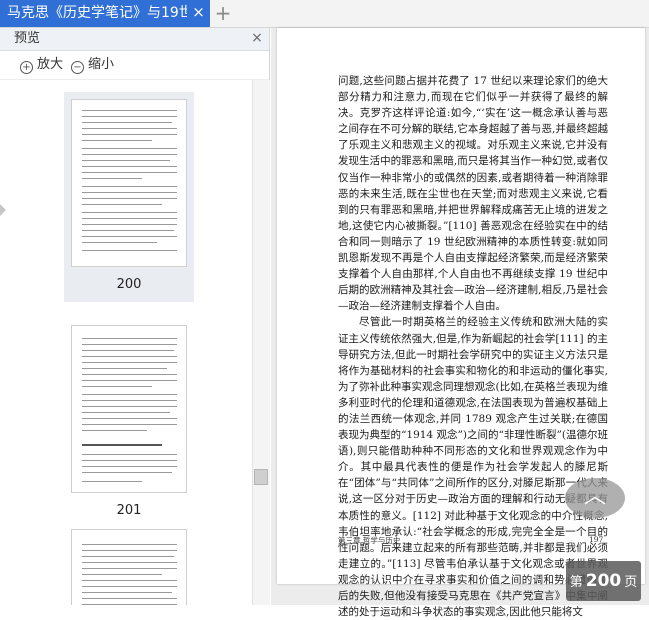 Image resolution: width=649 pixels, height=620 pixels. I want to click on page-indicator-suffix: 页, so click(631, 582).